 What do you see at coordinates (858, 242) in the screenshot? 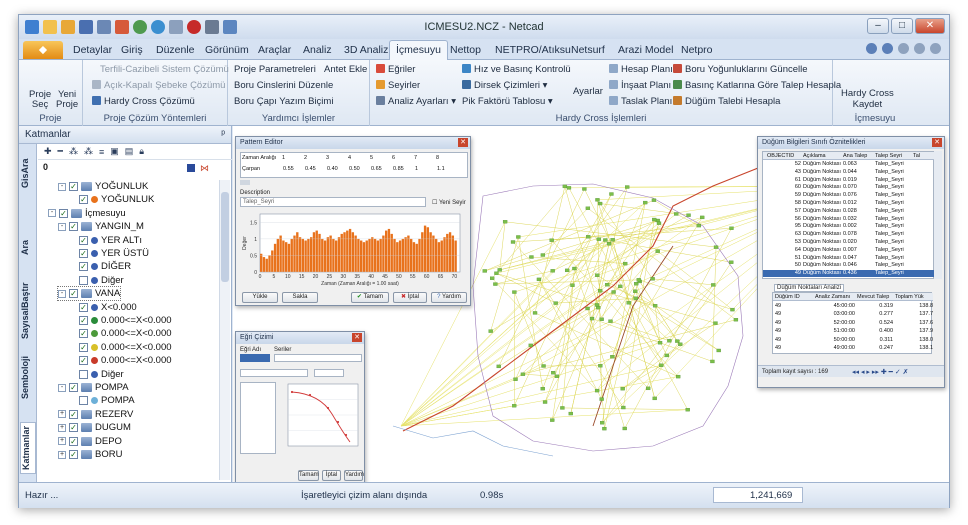
I see `grid-cell: 0.020` at bounding box center [858, 242].